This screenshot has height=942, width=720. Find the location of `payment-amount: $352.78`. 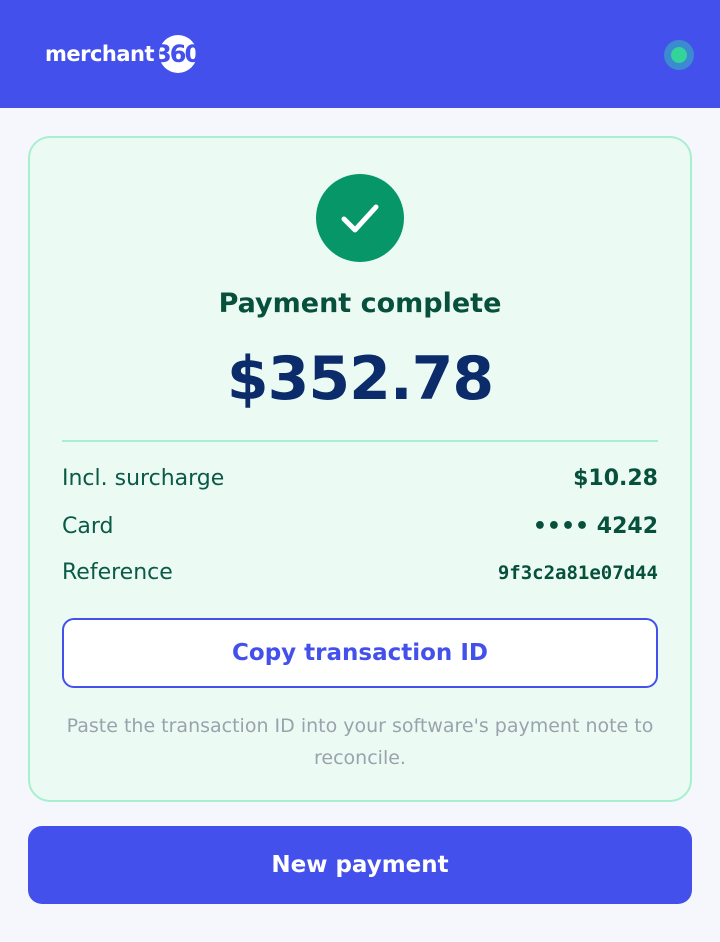

payment-amount: $352.78 is located at coordinates (360, 379).